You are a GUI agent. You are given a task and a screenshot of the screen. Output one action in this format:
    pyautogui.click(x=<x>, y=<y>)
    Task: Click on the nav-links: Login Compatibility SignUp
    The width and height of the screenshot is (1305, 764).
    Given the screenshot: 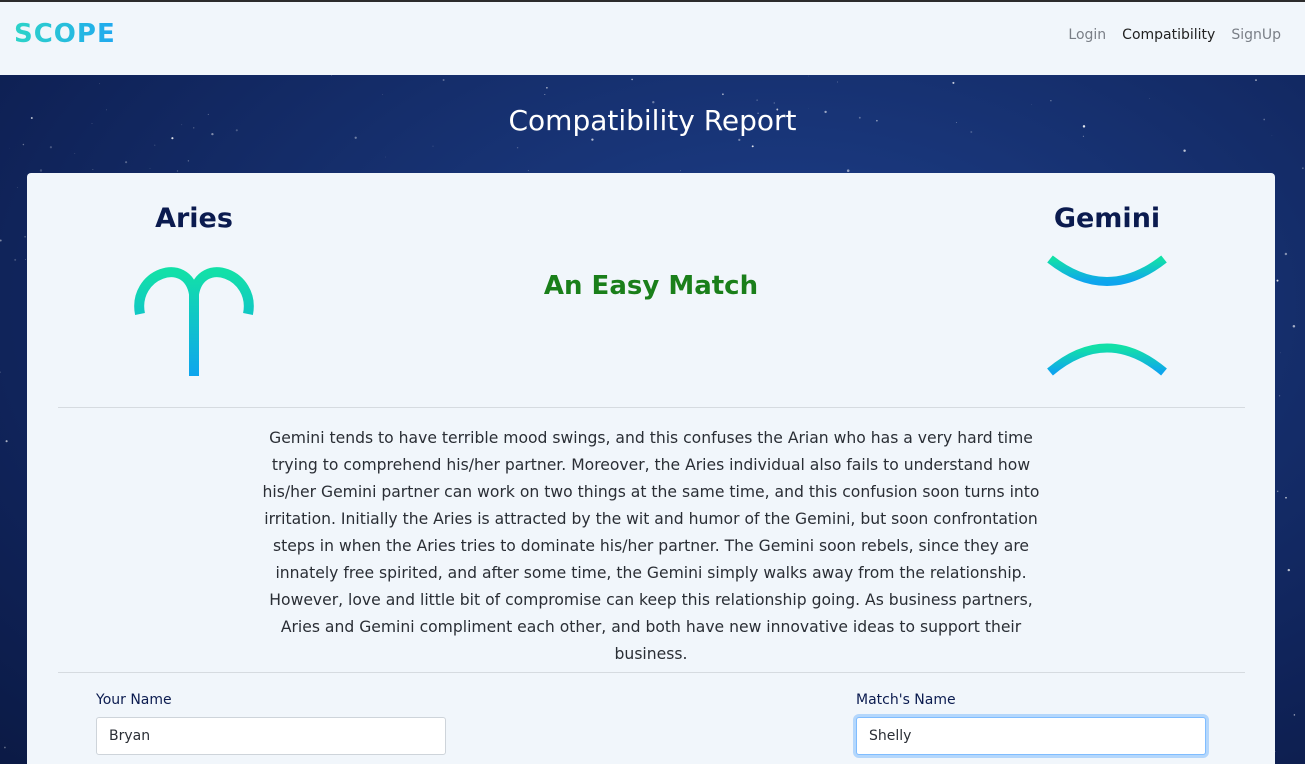 What is the action you would take?
    pyautogui.click(x=1174, y=35)
    